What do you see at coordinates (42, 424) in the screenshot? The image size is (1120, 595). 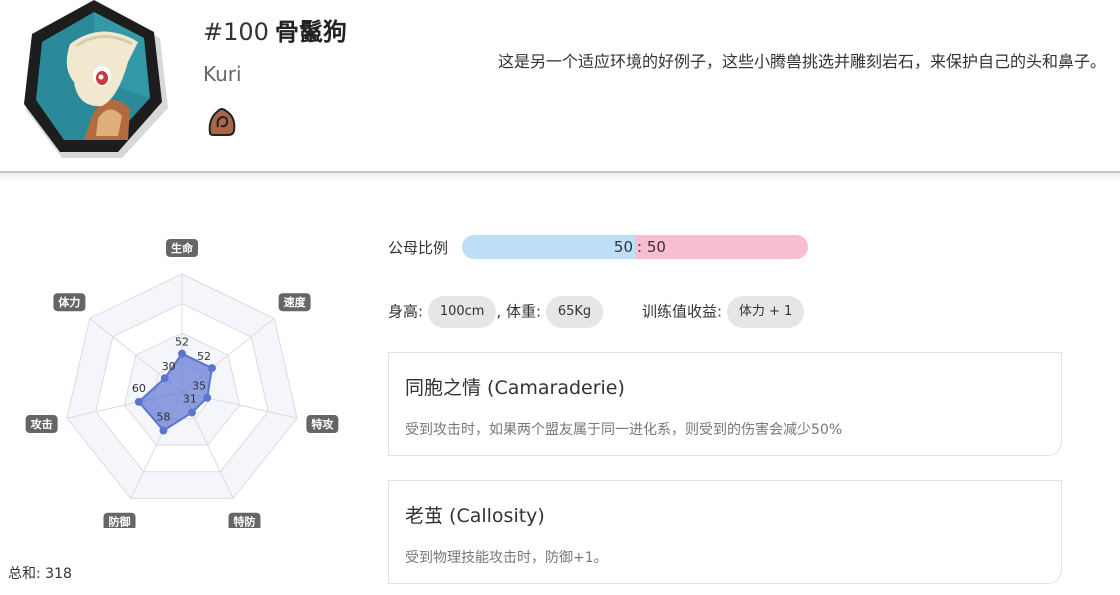 I see `stat-name-label: 攻击` at bounding box center [42, 424].